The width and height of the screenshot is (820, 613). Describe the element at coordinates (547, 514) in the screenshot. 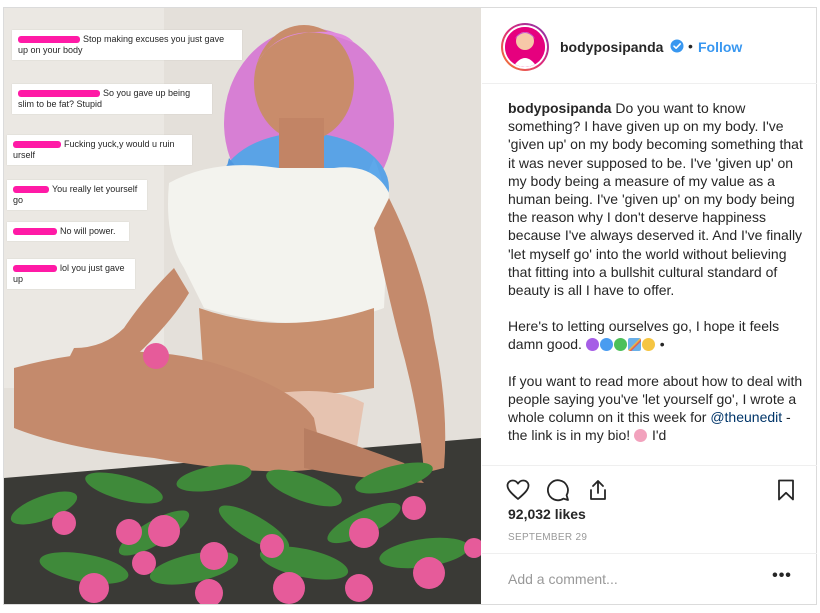

I see `likes-count: 92,032 likes` at that location.